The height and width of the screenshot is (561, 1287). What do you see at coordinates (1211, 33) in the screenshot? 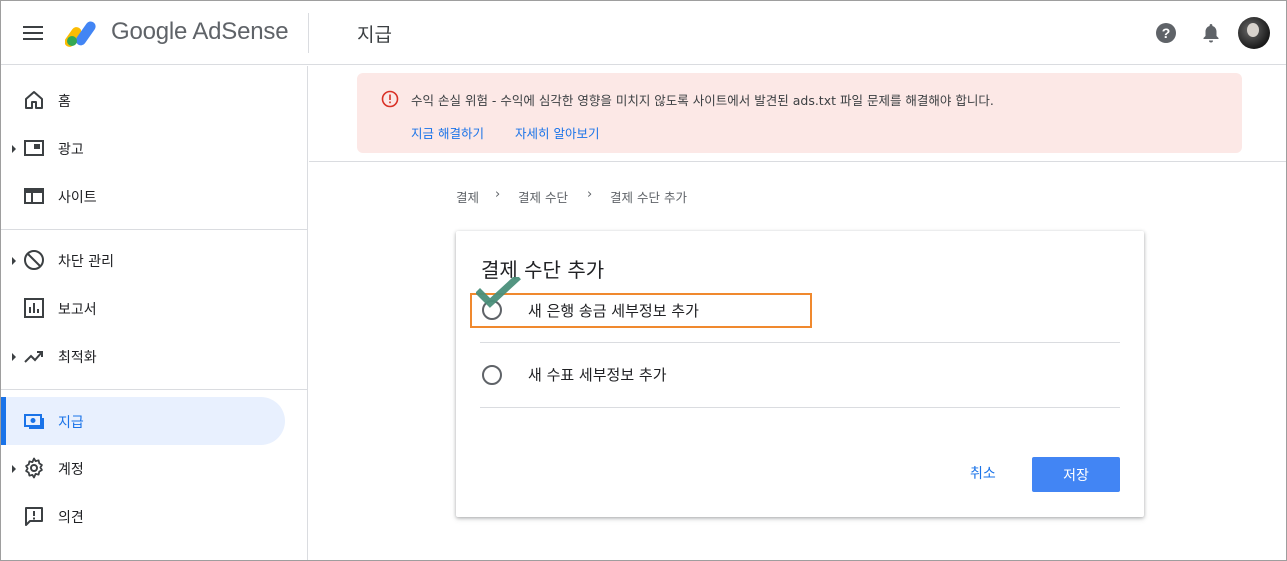
I see `notifications-icon` at bounding box center [1211, 33].